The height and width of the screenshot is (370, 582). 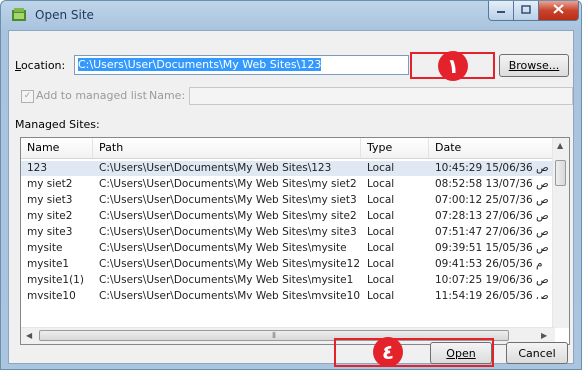 I want to click on maximize-button, so click(x=526, y=11).